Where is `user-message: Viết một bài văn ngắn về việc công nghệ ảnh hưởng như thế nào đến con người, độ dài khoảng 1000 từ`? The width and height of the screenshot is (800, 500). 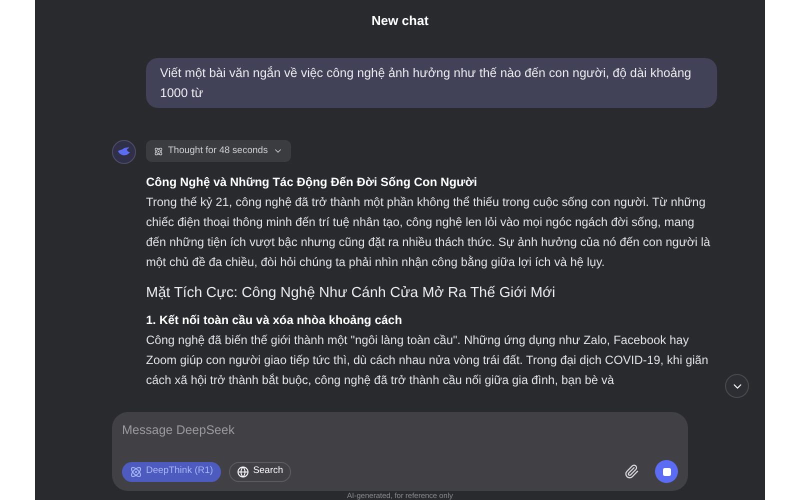
user-message: Viết một bài văn ngắn về việc công nghệ ảnh hưởng như thế nào đến con người, độ dài khoảng 1000 từ is located at coordinates (431, 83).